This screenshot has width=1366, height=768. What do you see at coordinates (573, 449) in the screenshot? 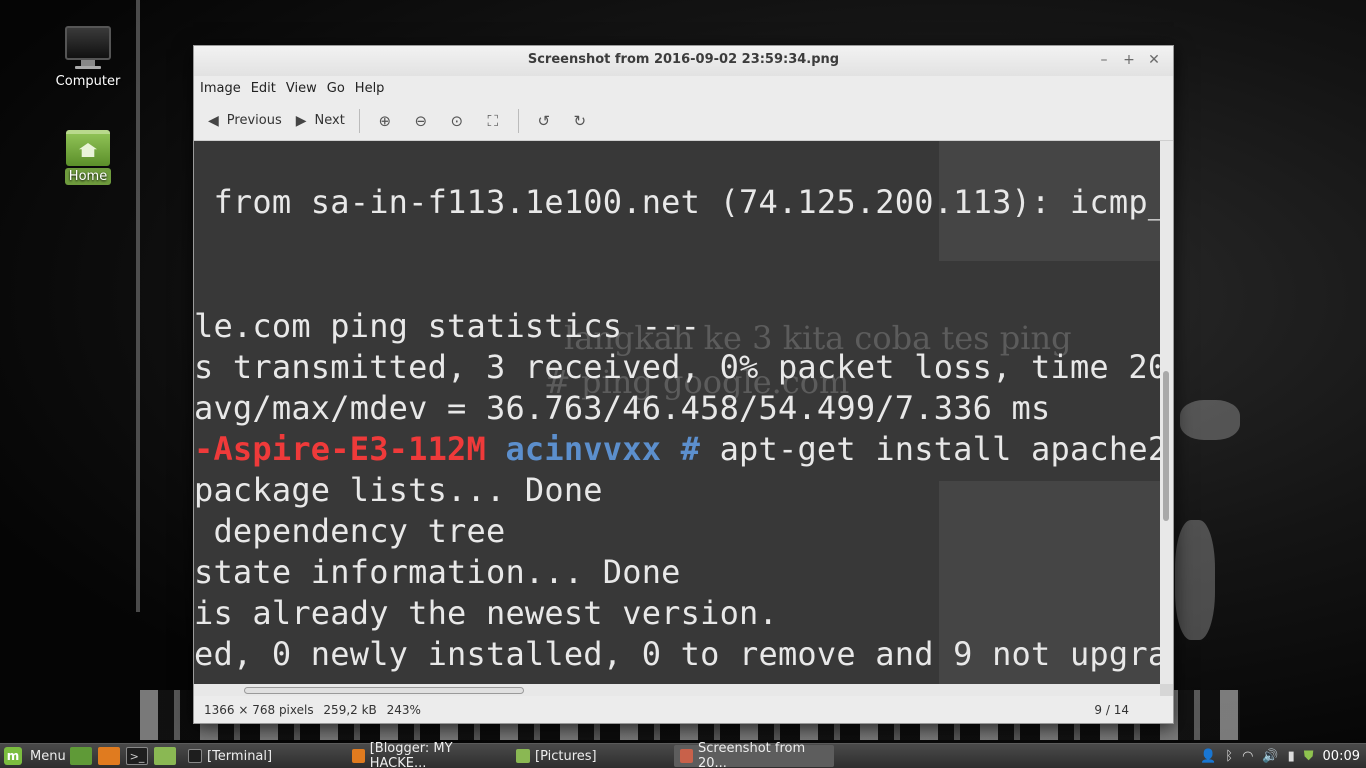
I see `prompt-dir: acinvvxx` at bounding box center [573, 449].